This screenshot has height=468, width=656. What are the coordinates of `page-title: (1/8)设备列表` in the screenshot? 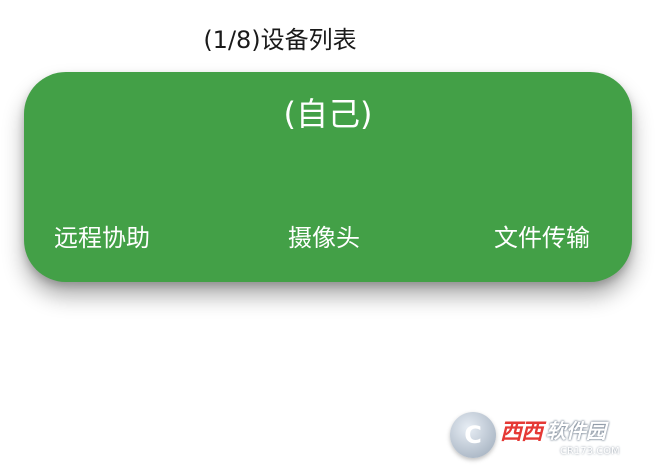 It's located at (280, 40).